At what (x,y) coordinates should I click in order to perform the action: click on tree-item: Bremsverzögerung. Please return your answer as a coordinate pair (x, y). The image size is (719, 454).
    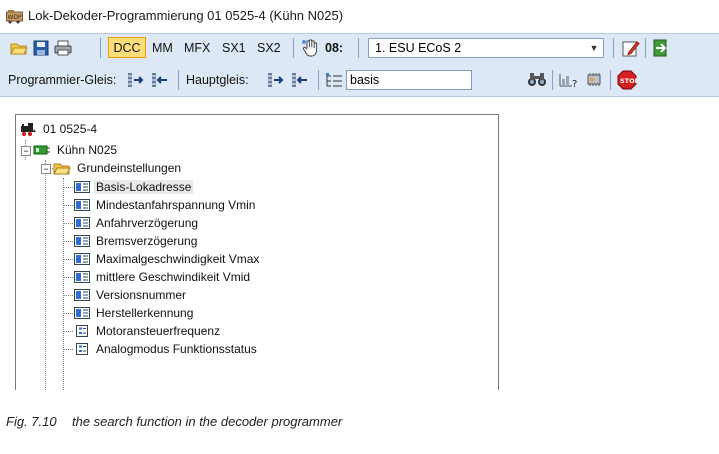
    Looking at the image, I should click on (136, 241).